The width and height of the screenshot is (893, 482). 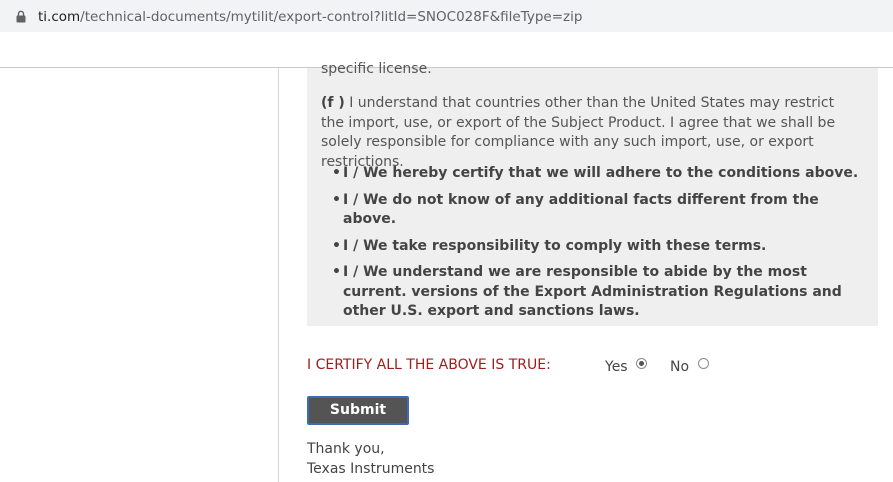 I want to click on no-radio, so click(x=703, y=363).